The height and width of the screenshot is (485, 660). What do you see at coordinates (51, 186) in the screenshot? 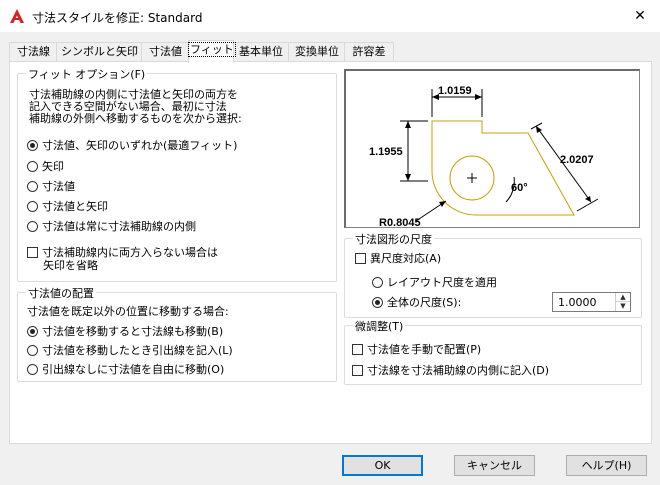
I see `radio-text: 寸法値` at bounding box center [51, 186].